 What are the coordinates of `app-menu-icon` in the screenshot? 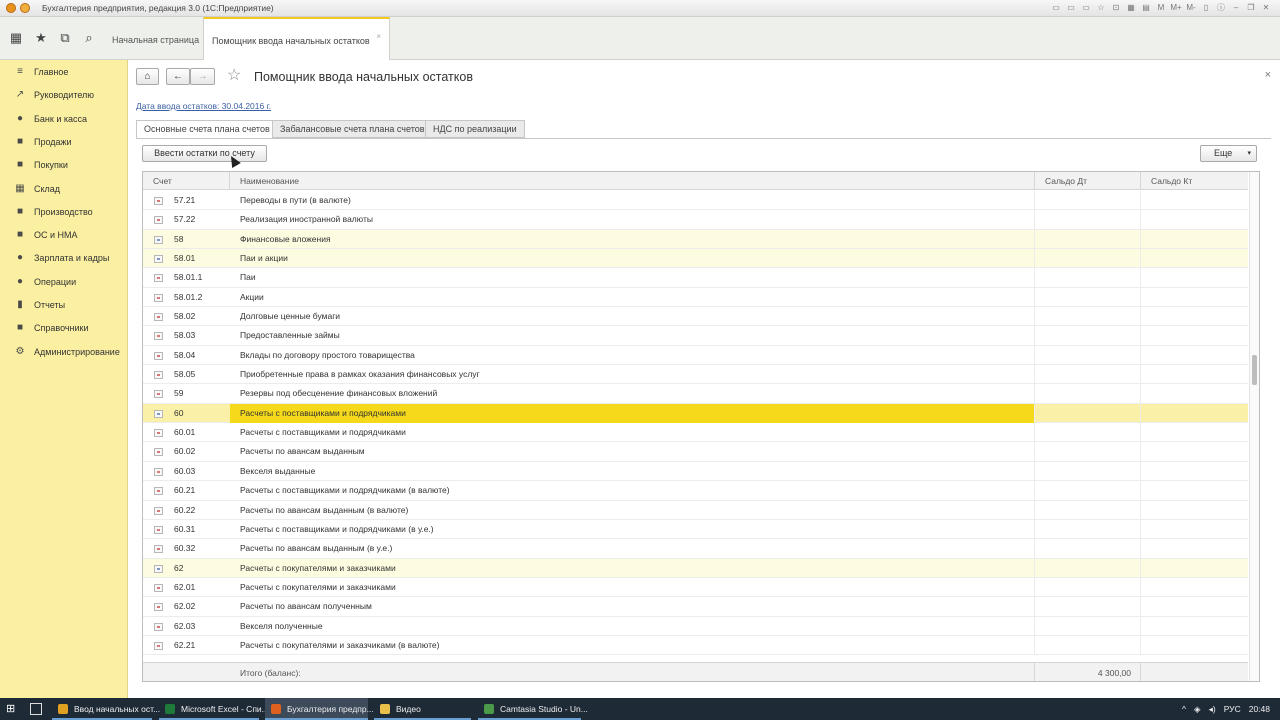 It's located at (25, 8).